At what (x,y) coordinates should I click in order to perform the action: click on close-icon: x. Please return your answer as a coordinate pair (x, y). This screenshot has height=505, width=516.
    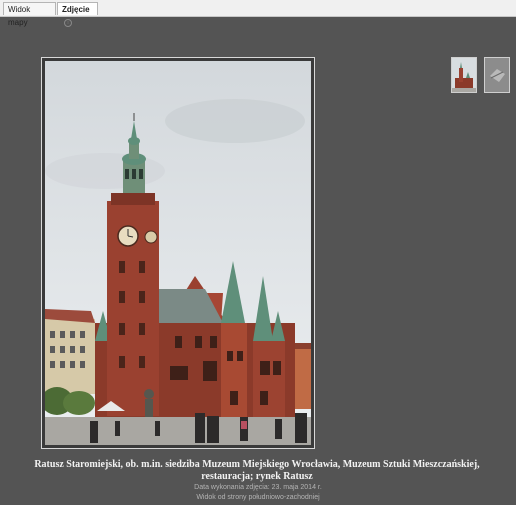
    Looking at the image, I should click on (68, 23).